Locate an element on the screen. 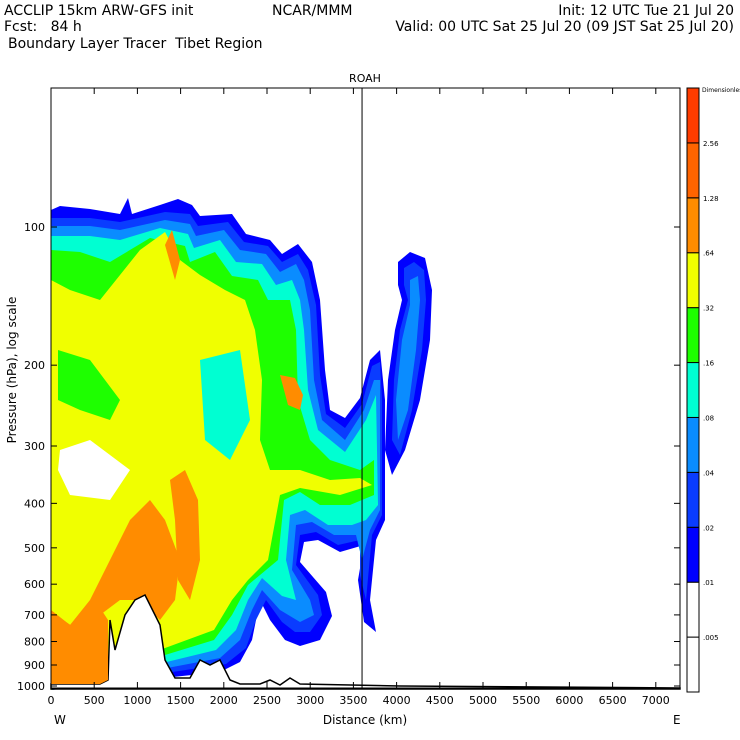 This screenshot has width=740, height=740. colorbar-level-label: .02 is located at coordinates (708, 528).